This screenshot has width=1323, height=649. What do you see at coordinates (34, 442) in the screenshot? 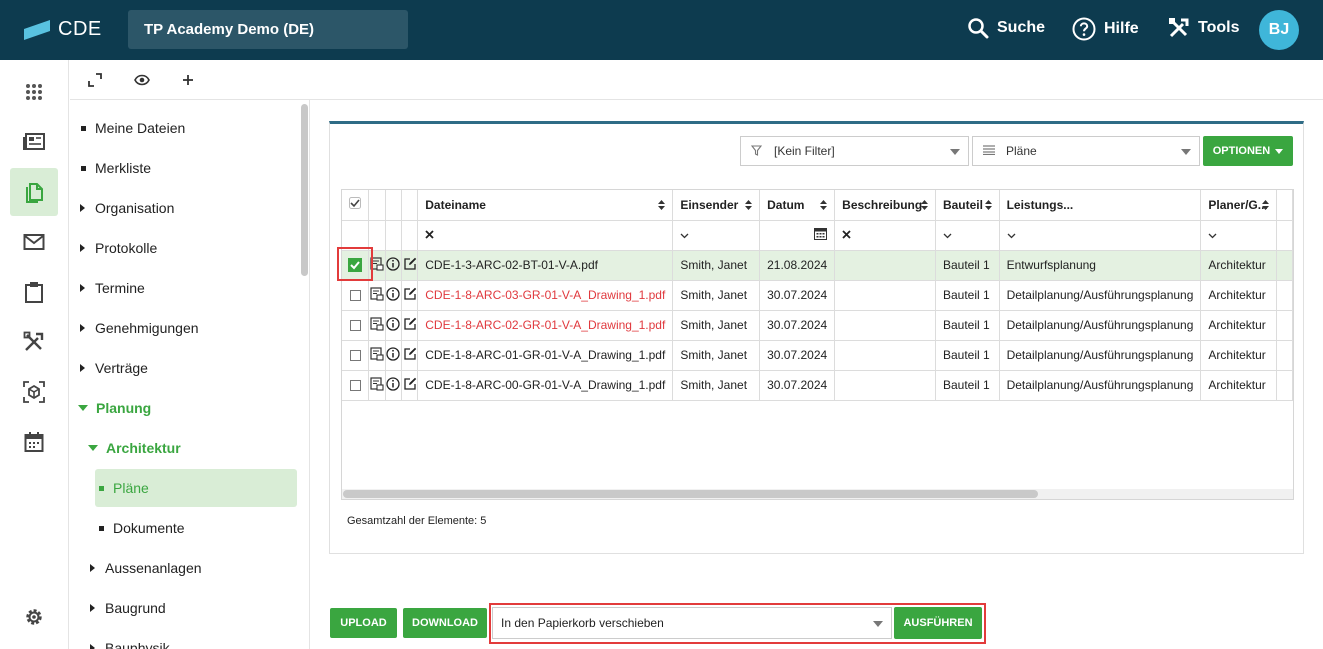
I see `rail-calendar` at bounding box center [34, 442].